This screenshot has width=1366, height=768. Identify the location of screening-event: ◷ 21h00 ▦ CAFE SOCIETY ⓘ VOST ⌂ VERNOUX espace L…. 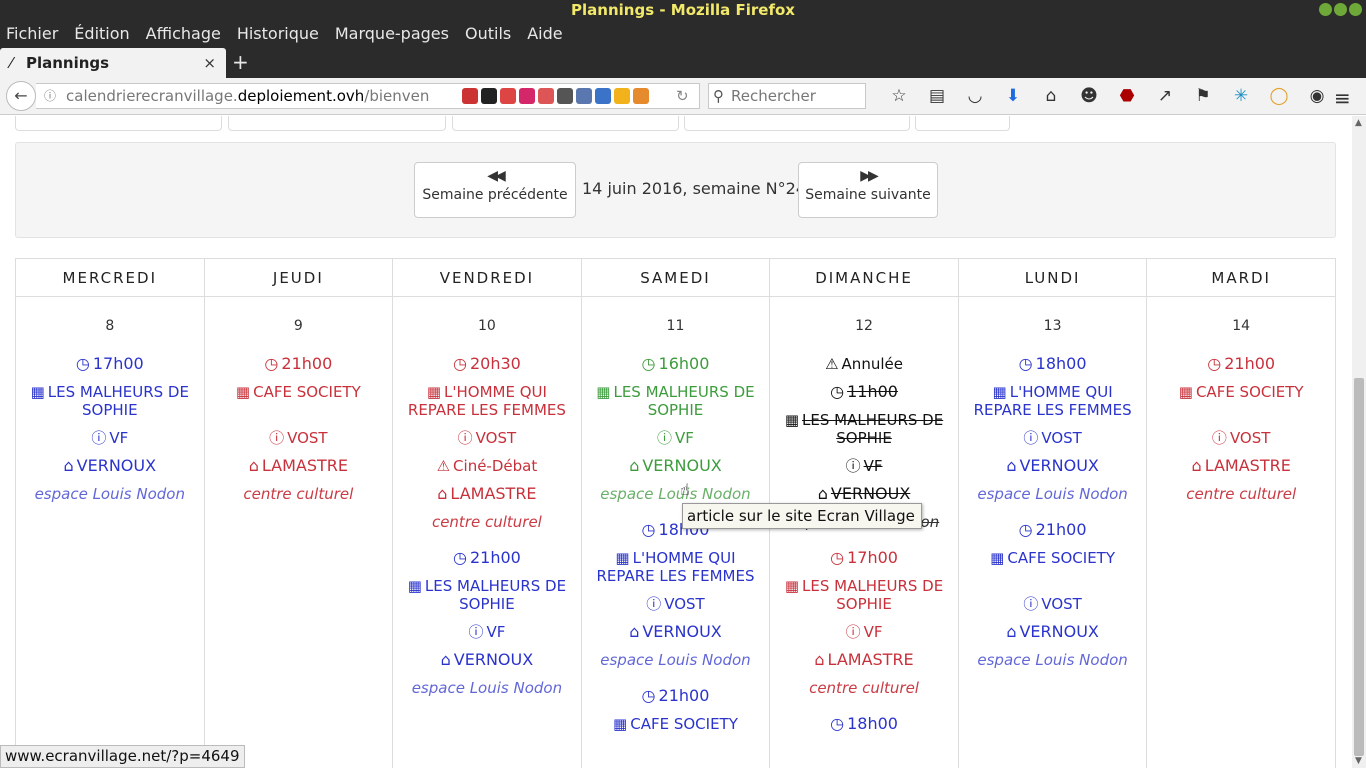
(1053, 595).